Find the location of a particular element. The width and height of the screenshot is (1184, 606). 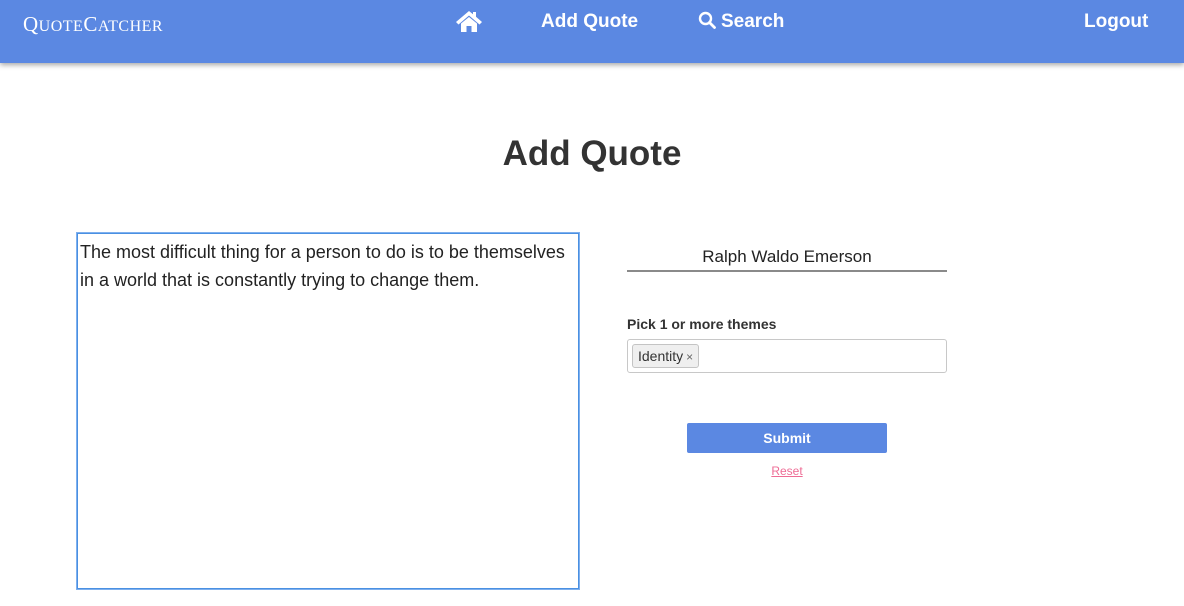

submit-button: Submit is located at coordinates (787, 438).